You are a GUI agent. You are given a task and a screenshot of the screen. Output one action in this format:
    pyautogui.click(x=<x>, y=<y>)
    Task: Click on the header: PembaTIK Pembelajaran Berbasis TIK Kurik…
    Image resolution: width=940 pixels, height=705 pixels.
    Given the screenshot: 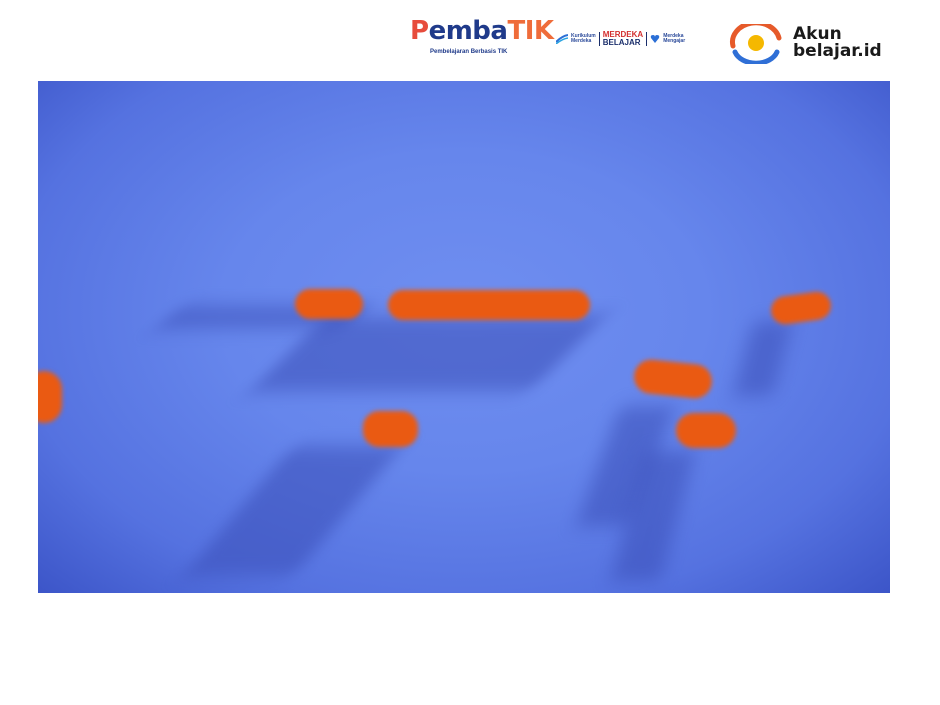 What is the action you would take?
    pyautogui.click(x=470, y=40)
    